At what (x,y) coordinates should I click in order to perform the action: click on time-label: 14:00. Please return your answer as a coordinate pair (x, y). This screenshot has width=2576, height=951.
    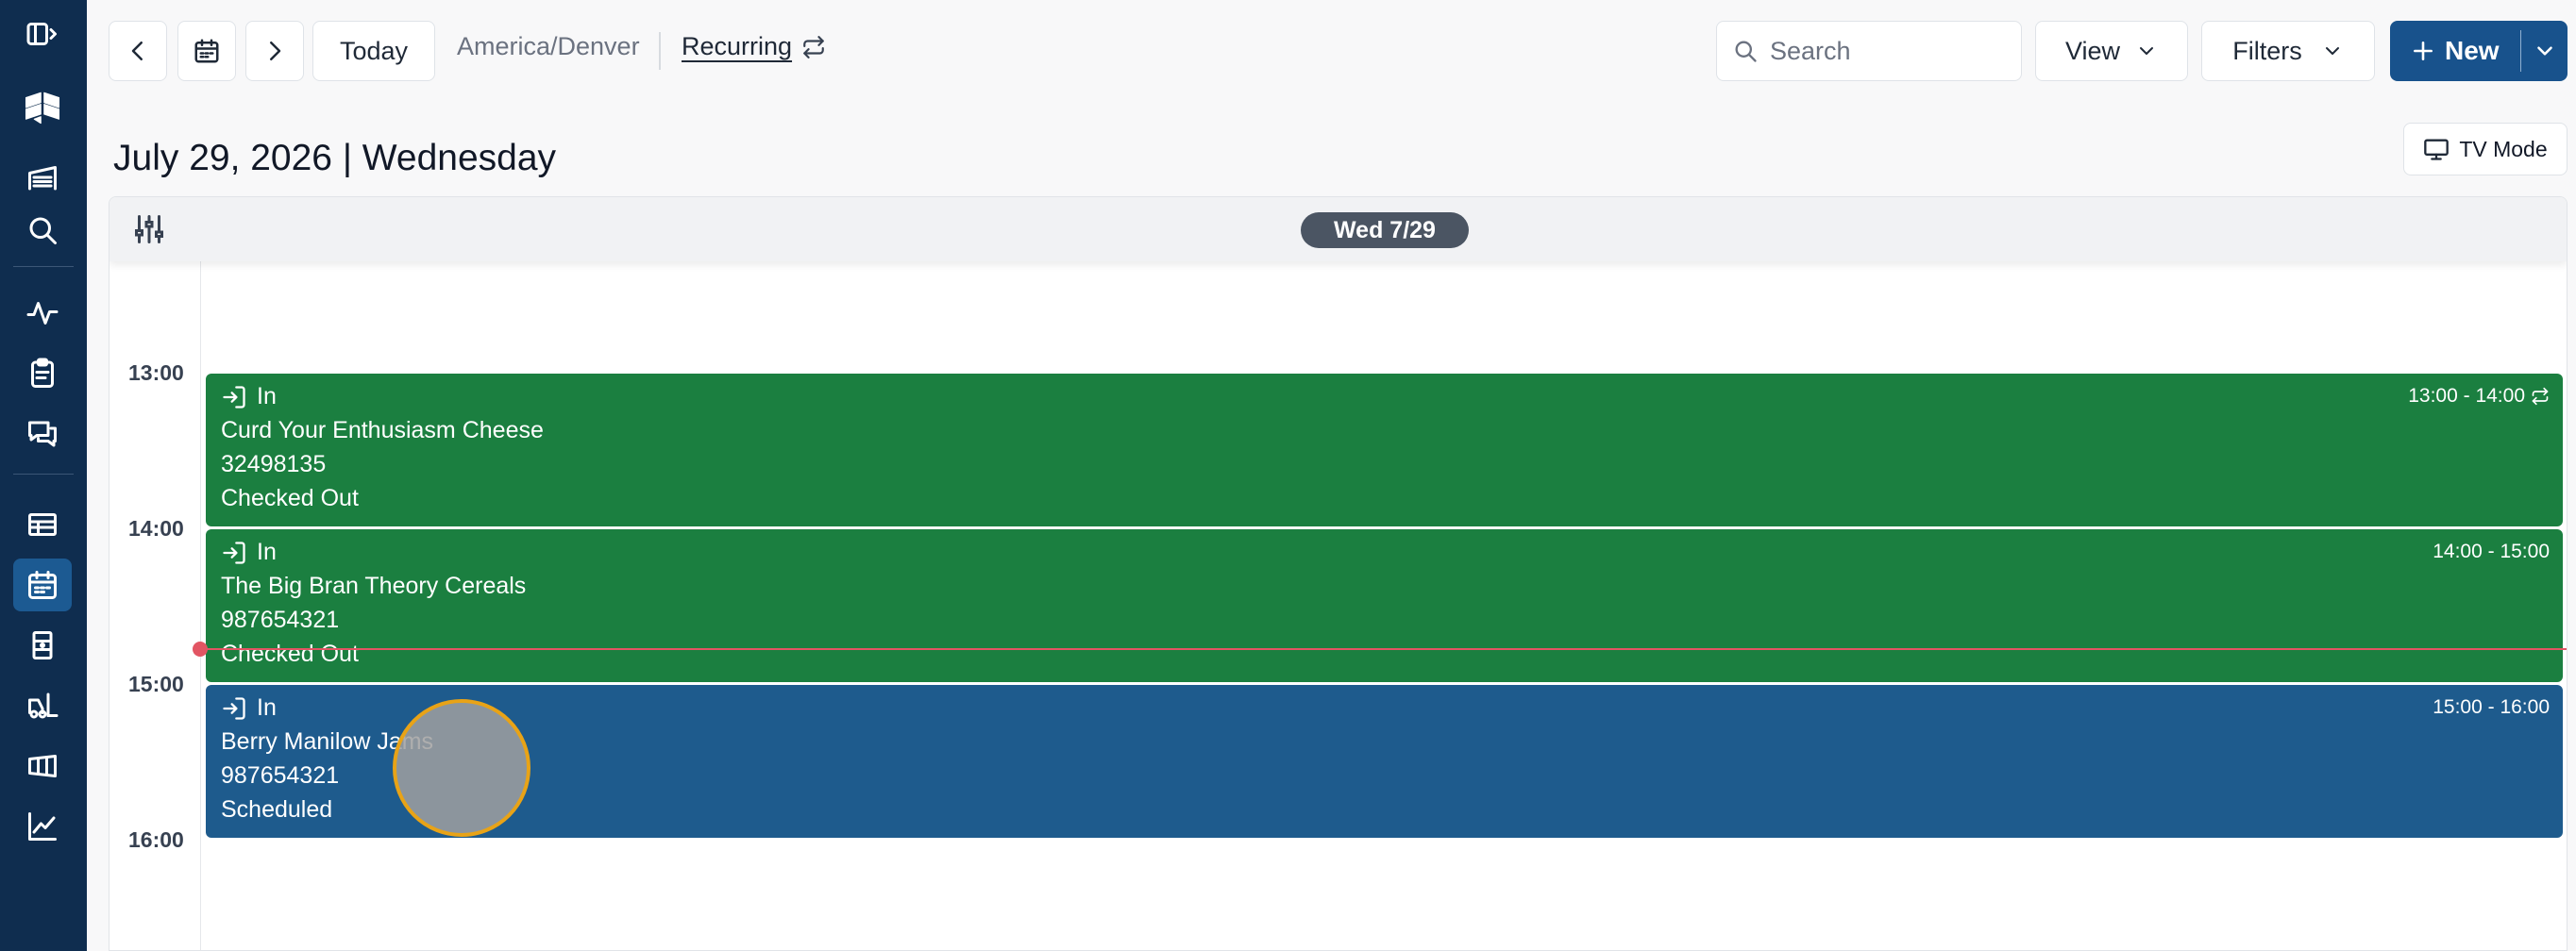
    Looking at the image, I should click on (156, 528).